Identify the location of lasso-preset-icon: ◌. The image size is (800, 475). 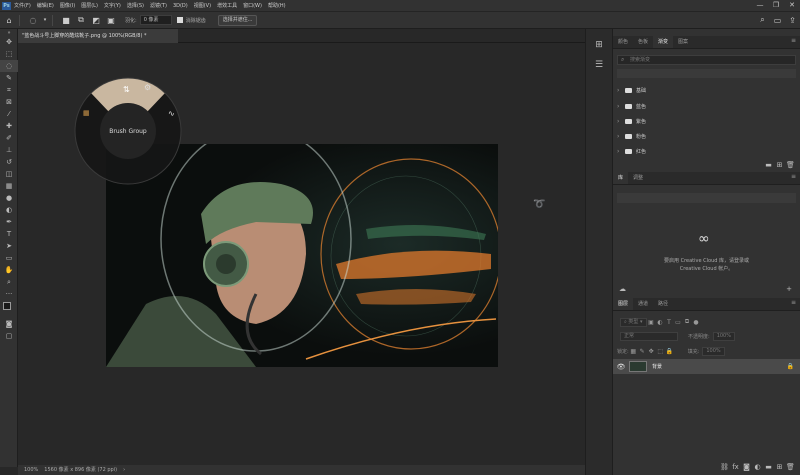
(33, 20).